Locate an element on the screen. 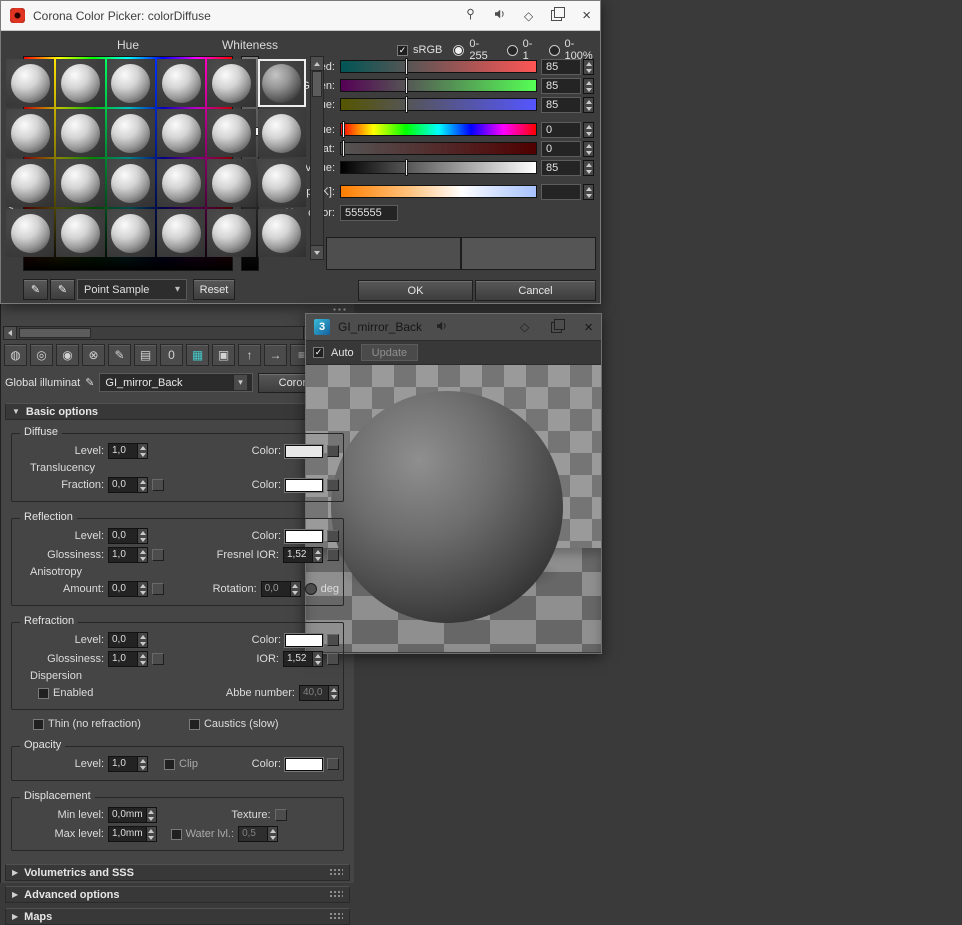 Image resolution: width=962 pixels, height=925 pixels. red-spinner is located at coordinates (588, 67).